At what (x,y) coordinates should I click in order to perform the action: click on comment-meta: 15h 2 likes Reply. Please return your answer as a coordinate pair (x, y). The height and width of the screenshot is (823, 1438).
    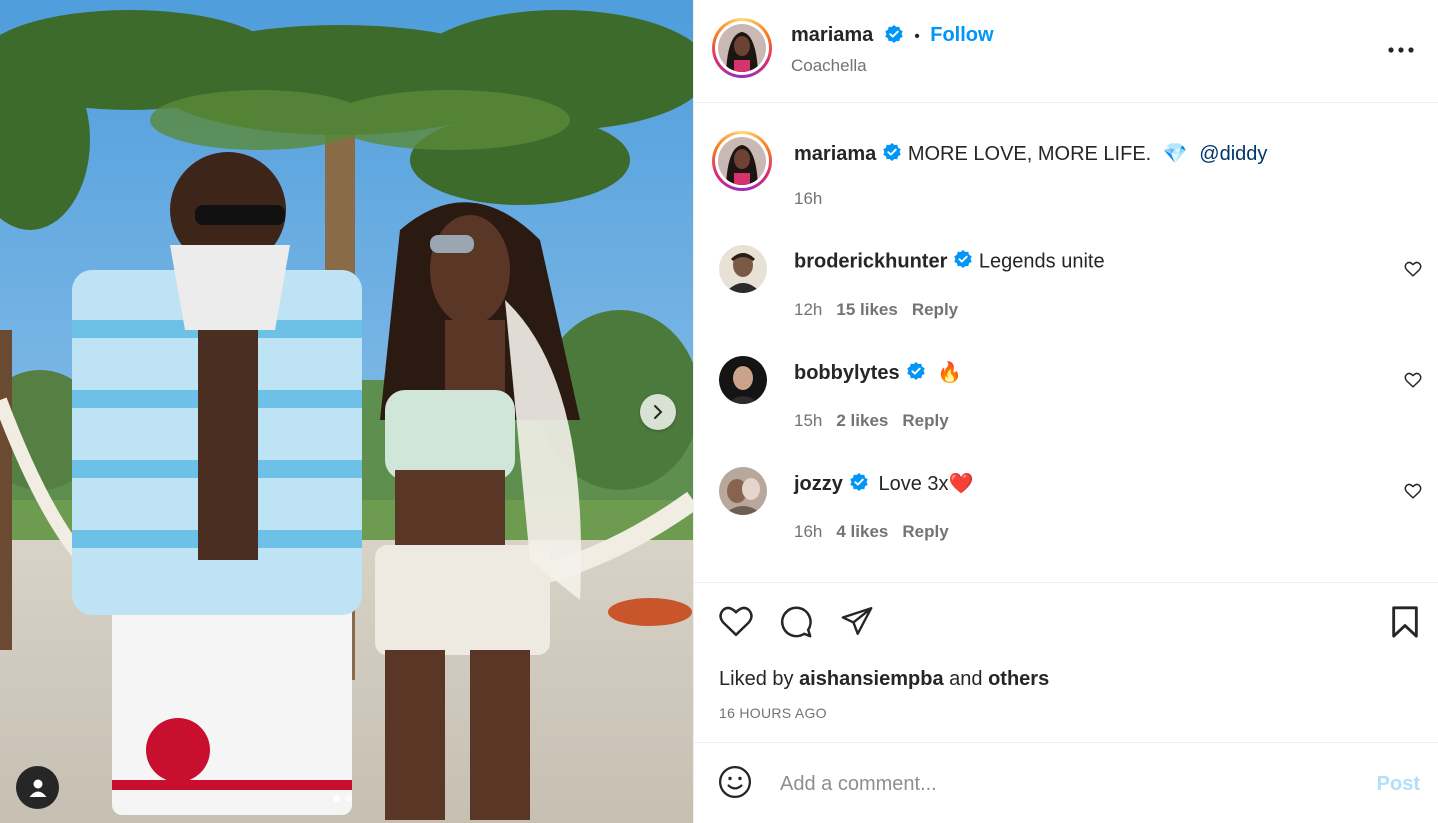
    Looking at the image, I should click on (871, 421).